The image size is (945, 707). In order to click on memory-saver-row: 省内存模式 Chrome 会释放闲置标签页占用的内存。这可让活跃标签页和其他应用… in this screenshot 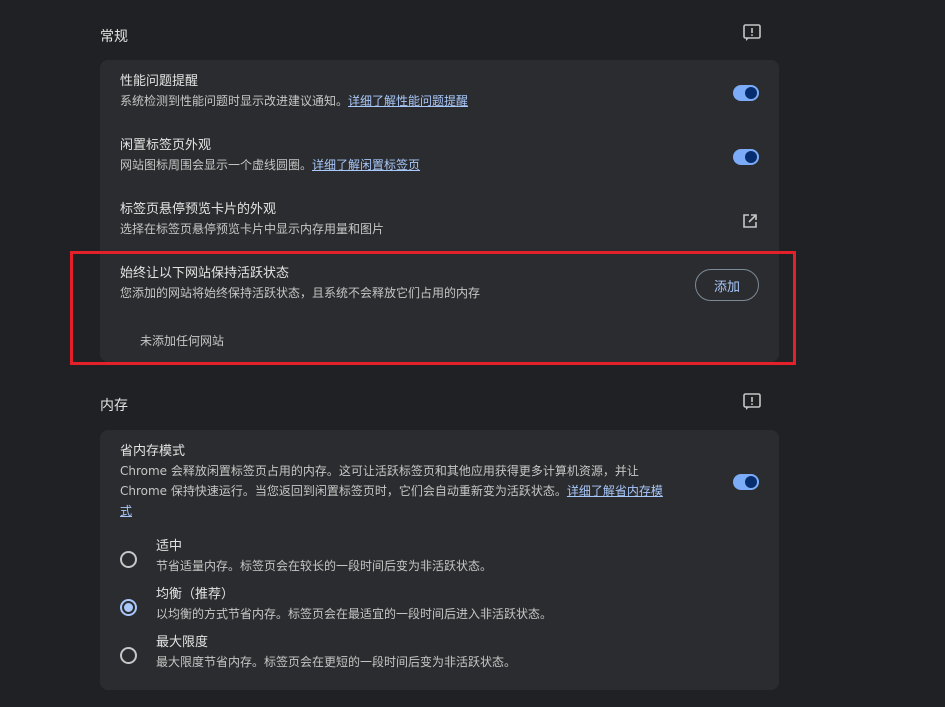, I will do `click(439, 483)`.